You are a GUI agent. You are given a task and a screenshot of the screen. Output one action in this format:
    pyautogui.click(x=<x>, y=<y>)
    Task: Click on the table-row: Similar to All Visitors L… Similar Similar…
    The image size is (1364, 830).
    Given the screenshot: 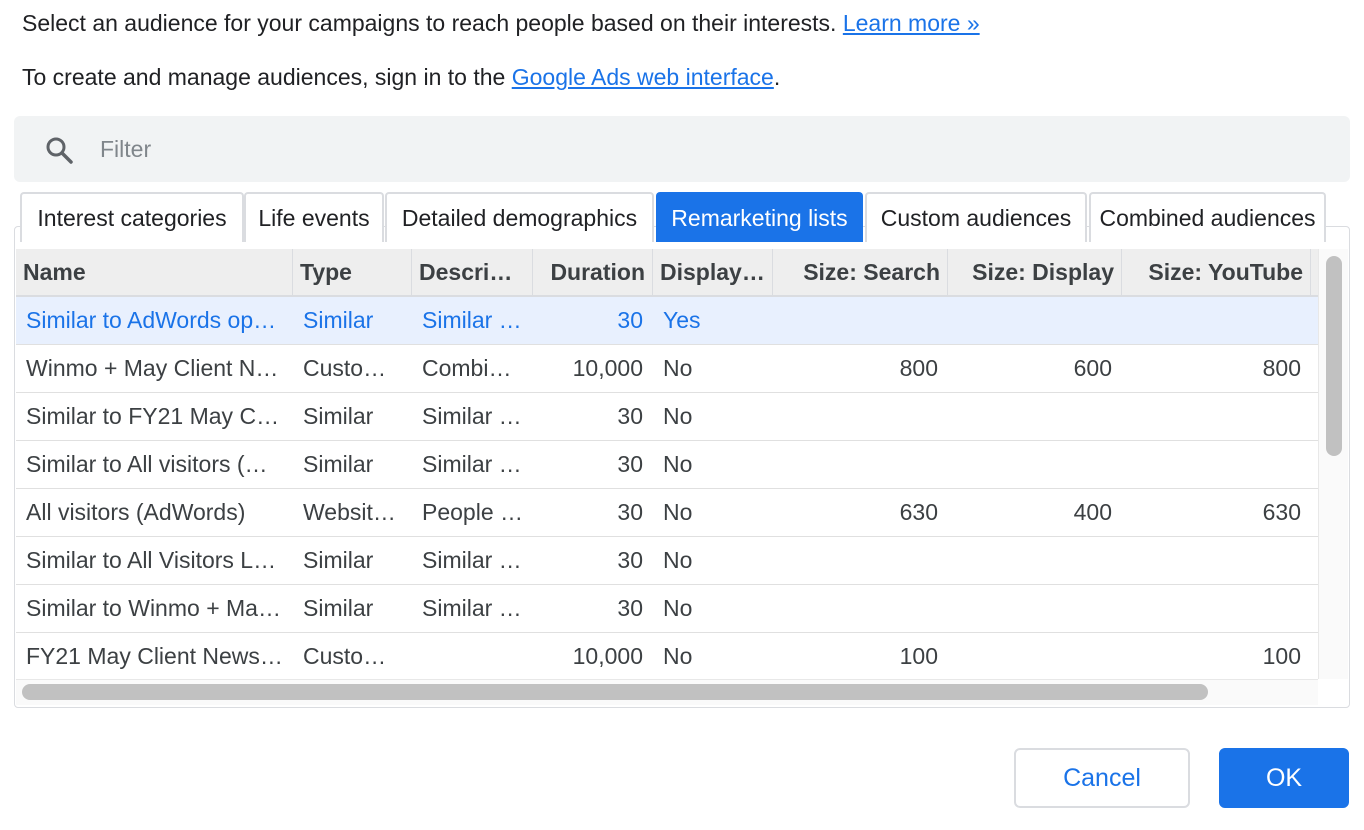 What is the action you would take?
    pyautogui.click(x=667, y=561)
    